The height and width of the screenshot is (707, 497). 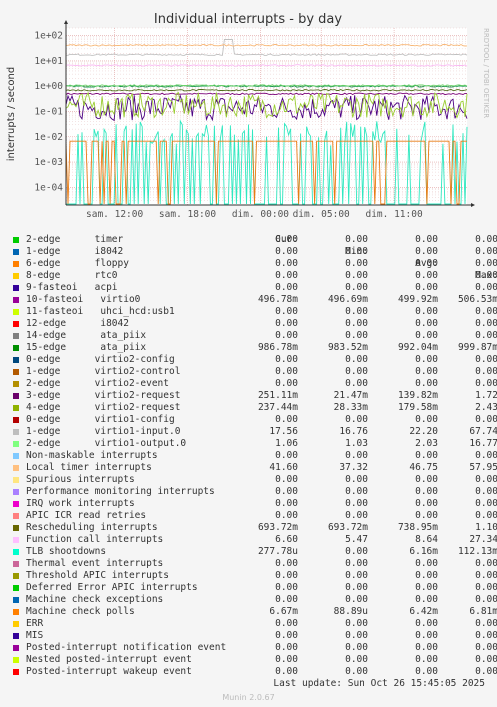 What do you see at coordinates (92, 455) in the screenshot?
I see `legend-label: Non-maskable interrupts` at bounding box center [92, 455].